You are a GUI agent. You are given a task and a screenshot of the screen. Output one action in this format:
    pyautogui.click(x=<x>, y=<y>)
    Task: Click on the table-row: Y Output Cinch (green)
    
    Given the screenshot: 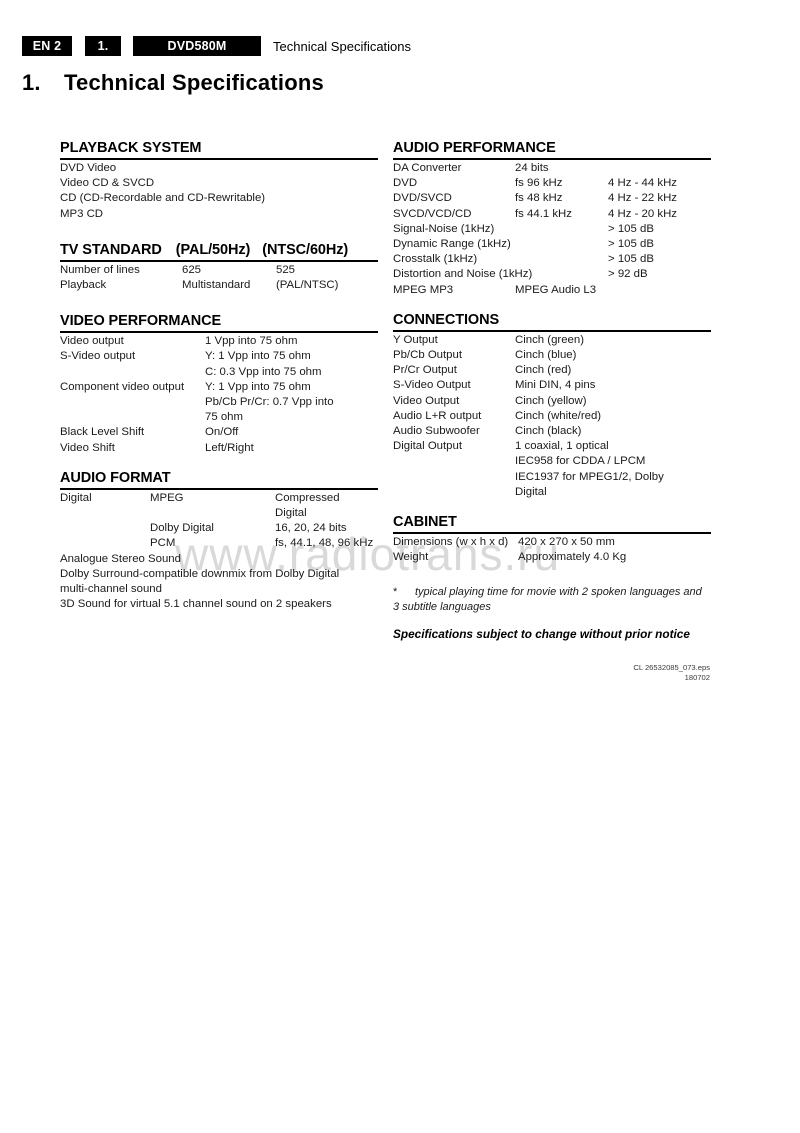 What is the action you would take?
    pyautogui.click(x=552, y=340)
    